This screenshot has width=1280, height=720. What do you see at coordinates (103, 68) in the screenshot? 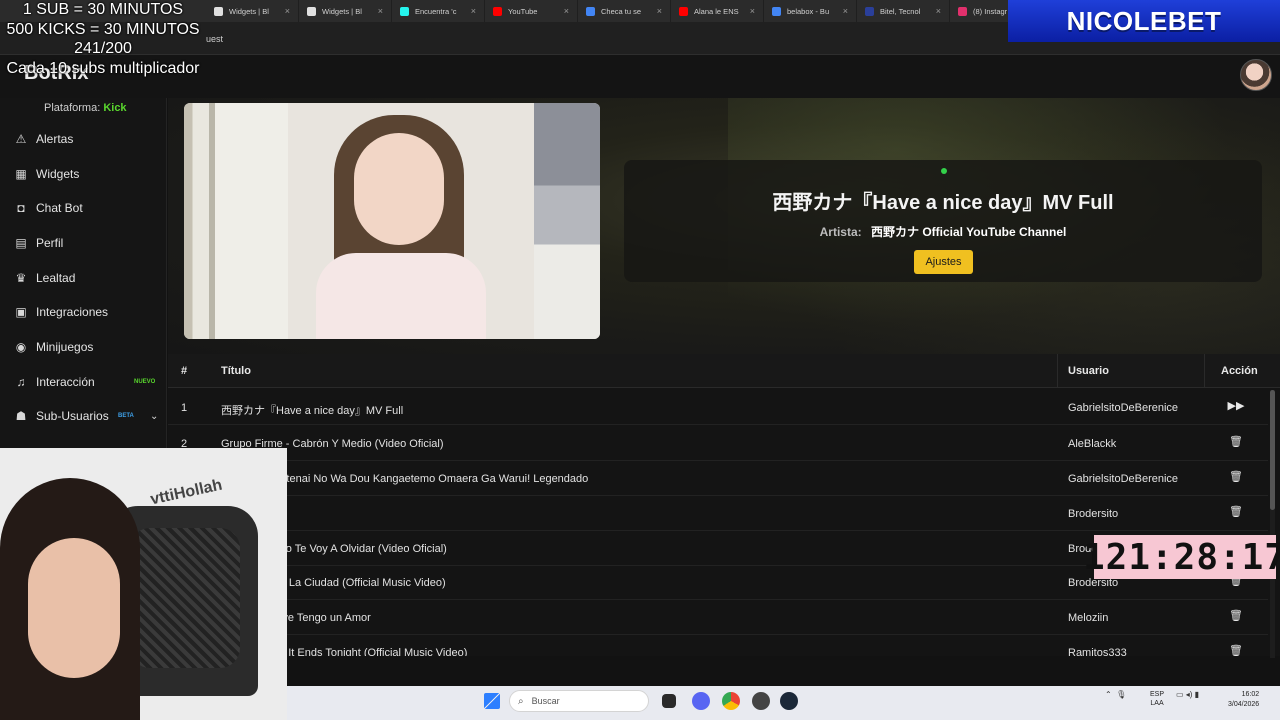
I see `overlay-line: Cada 10 subs multiplicador` at bounding box center [103, 68].